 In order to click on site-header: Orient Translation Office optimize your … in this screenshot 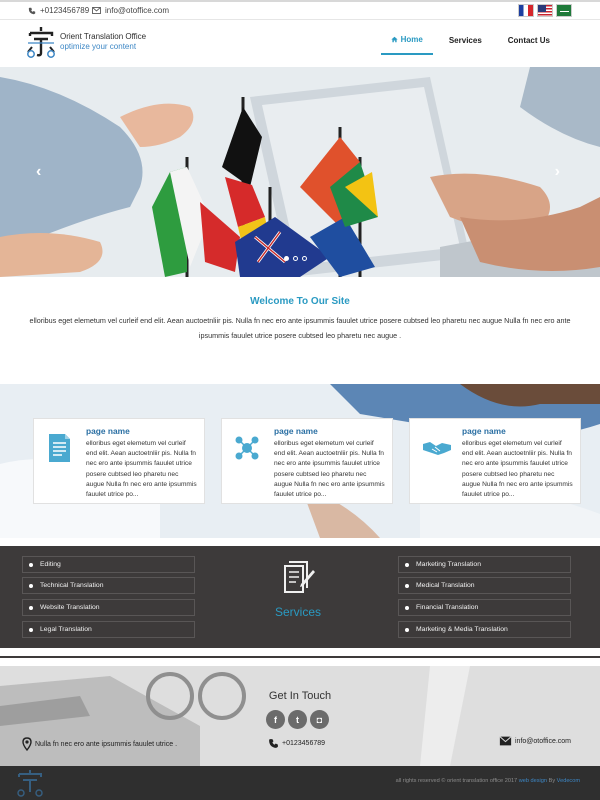, I will do `click(300, 43)`.